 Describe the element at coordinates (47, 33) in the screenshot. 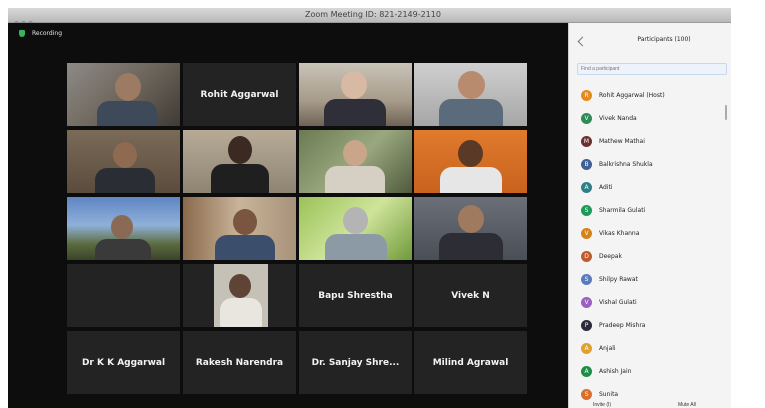

I see `meeting-status-label: Recording` at that location.